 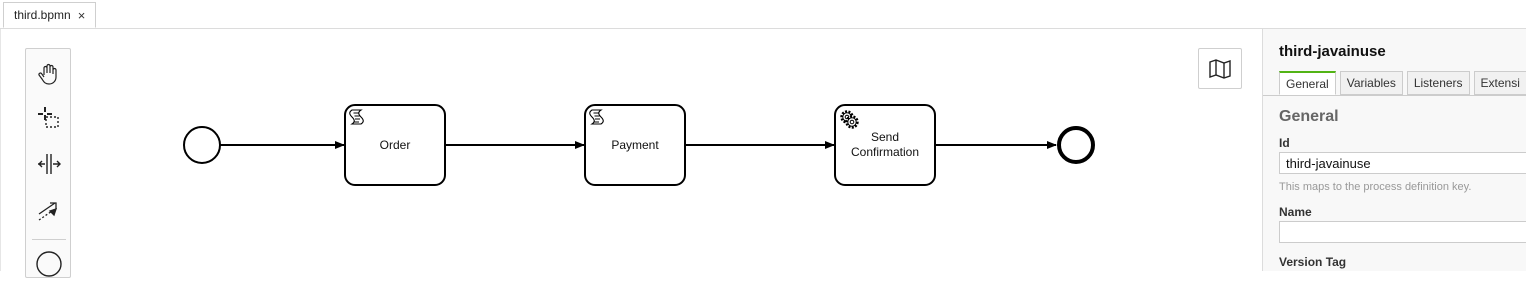 I want to click on name-label: Name, so click(x=1295, y=212).